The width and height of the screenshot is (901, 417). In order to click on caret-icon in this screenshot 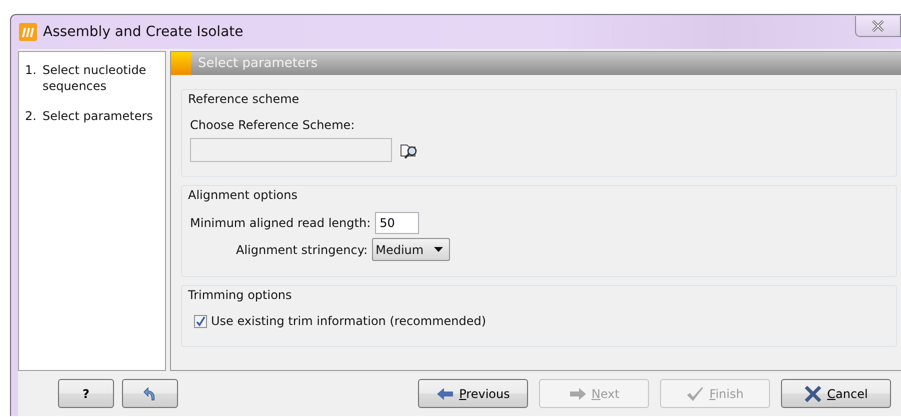, I will do `click(438, 249)`.